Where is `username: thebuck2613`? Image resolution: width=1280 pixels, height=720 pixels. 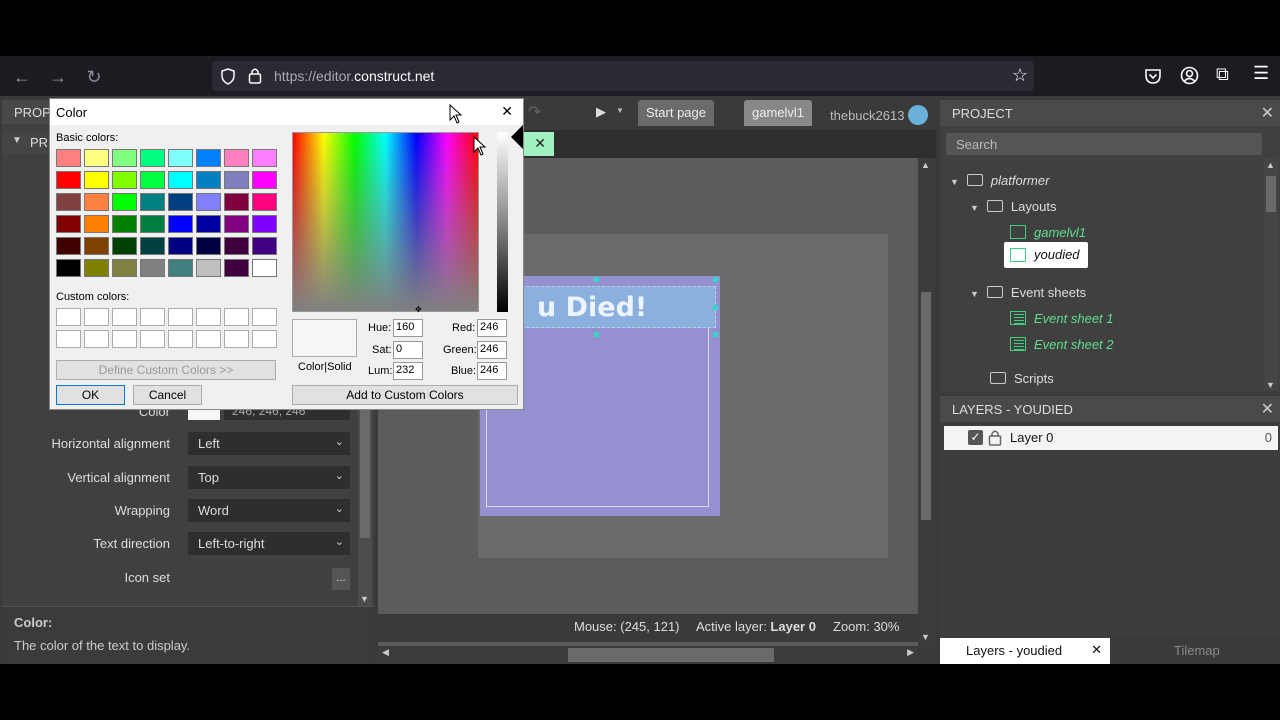 username: thebuck2613 is located at coordinates (867, 115).